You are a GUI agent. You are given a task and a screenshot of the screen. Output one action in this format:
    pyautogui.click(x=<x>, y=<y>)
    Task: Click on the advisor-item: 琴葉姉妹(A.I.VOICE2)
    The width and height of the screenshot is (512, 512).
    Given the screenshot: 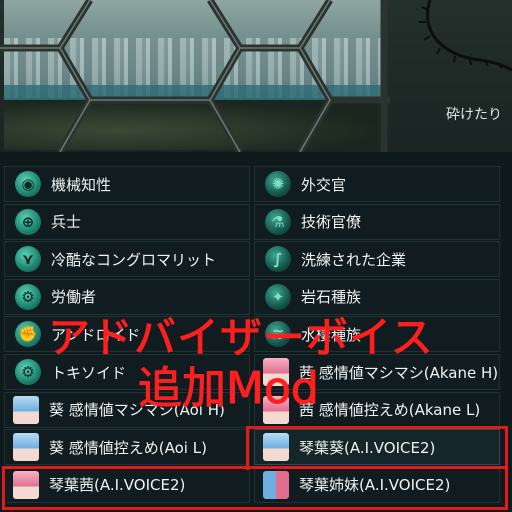 What is the action you would take?
    pyautogui.click(x=377, y=484)
    